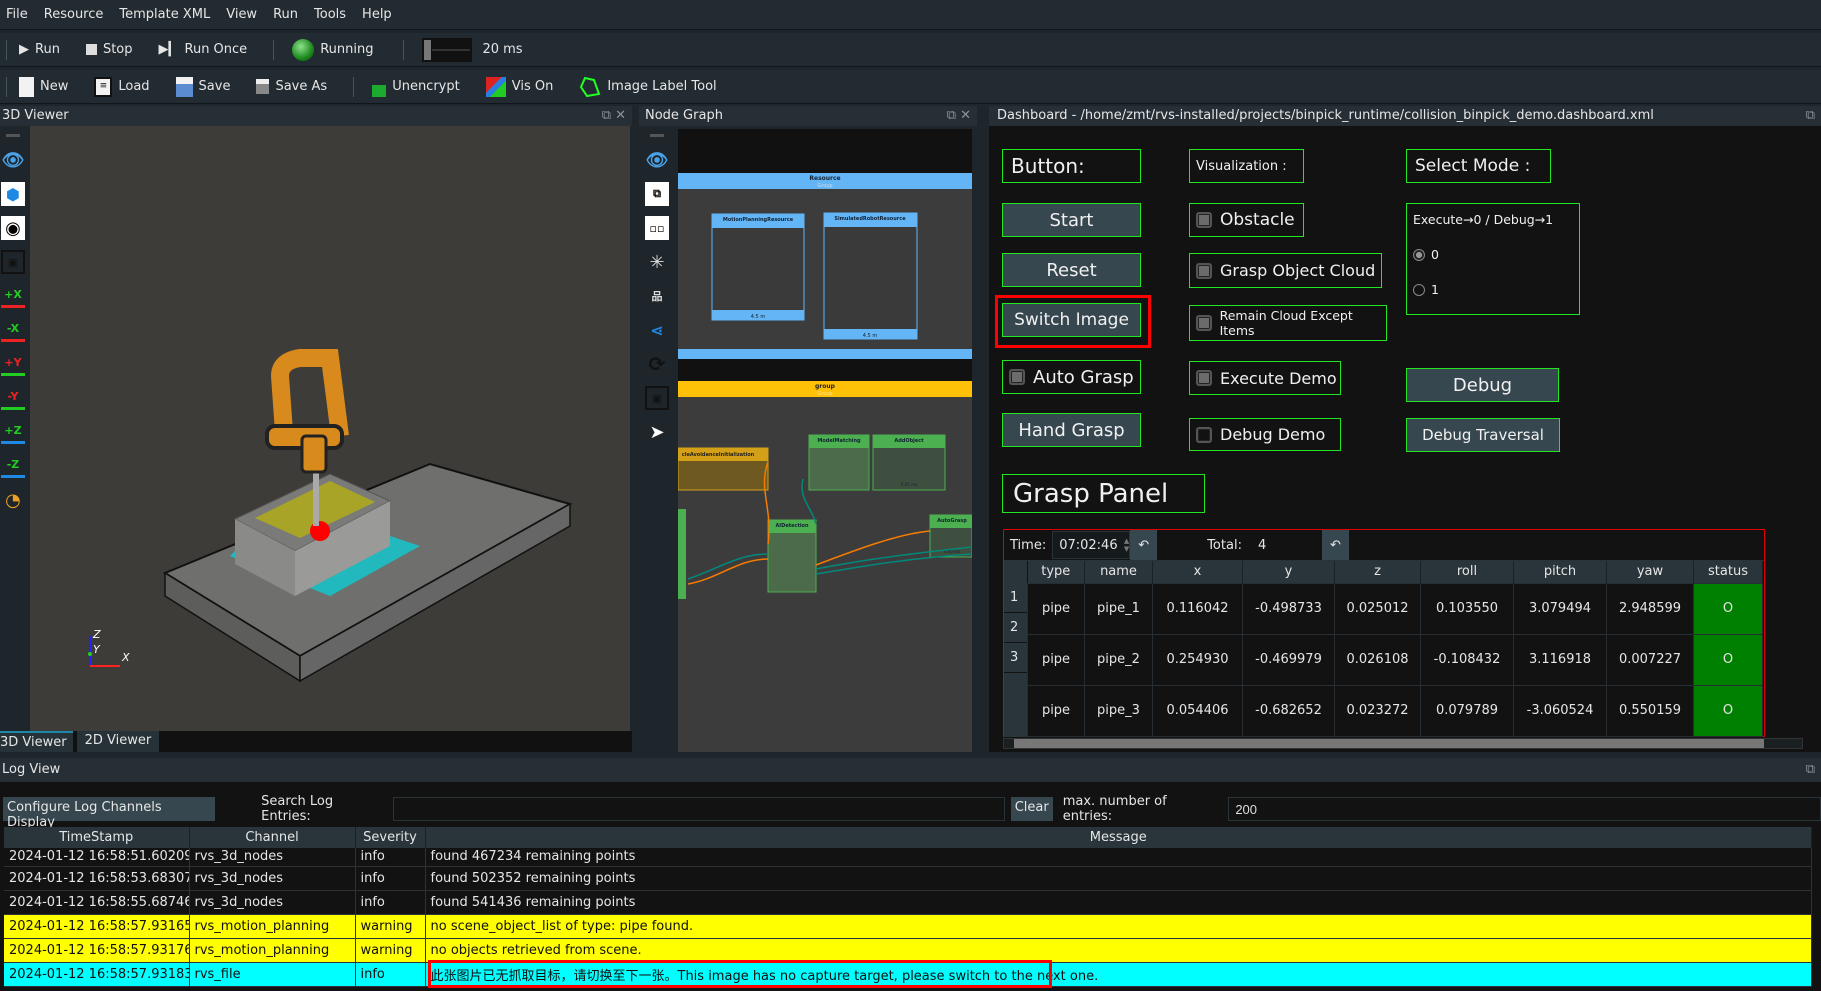  I want to click on view-minus-z-icon: -Z, so click(13, 466).